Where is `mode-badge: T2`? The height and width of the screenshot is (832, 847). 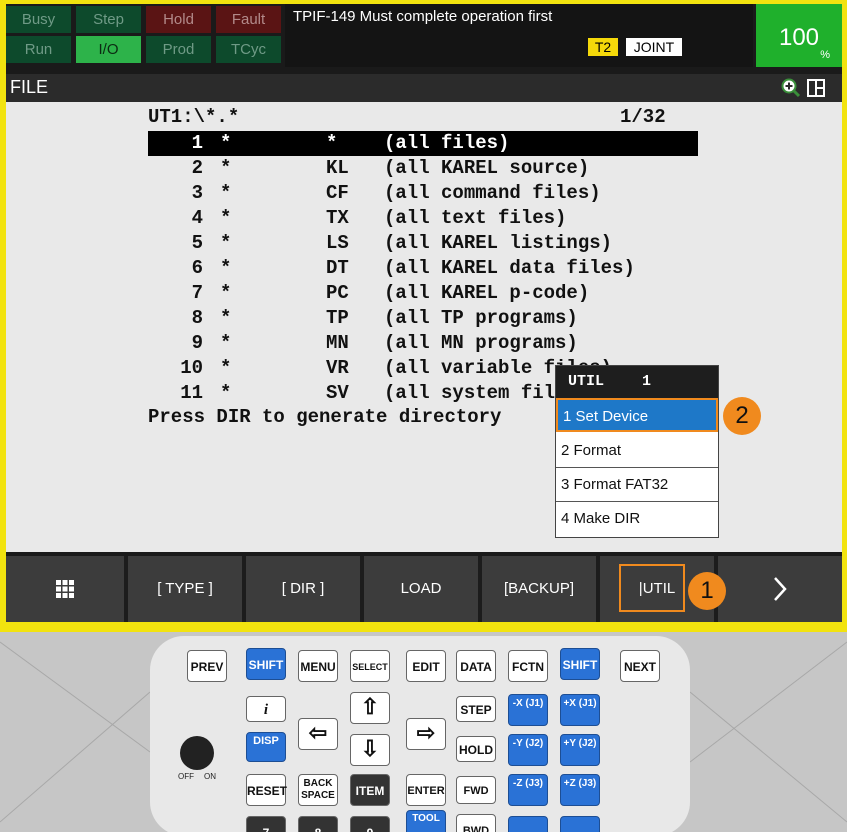
mode-badge: T2 is located at coordinates (603, 47).